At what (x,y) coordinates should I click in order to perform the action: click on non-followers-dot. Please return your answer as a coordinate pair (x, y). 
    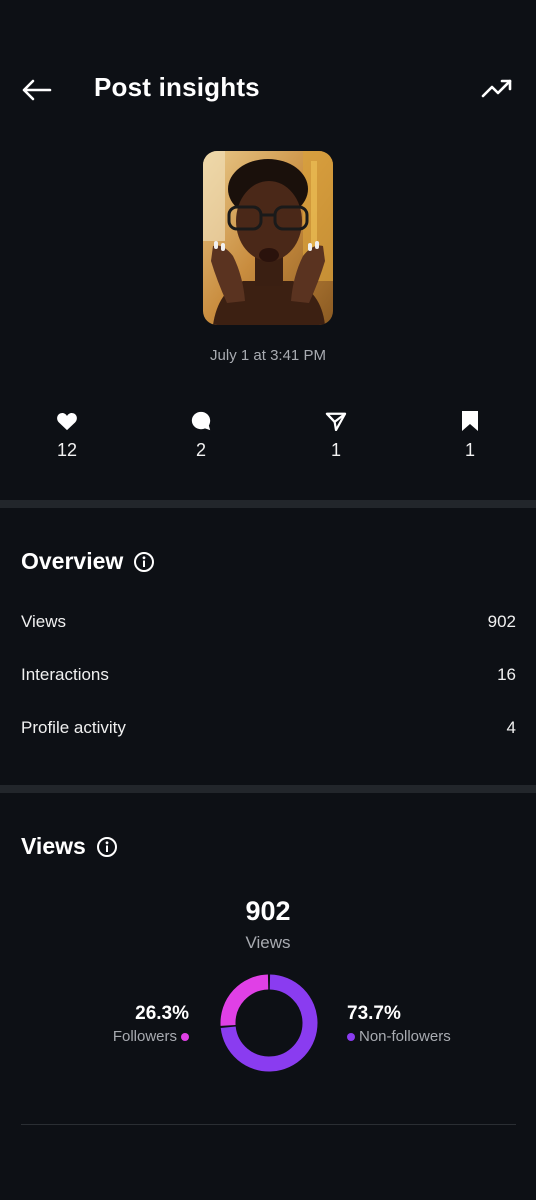
    Looking at the image, I should click on (351, 1036).